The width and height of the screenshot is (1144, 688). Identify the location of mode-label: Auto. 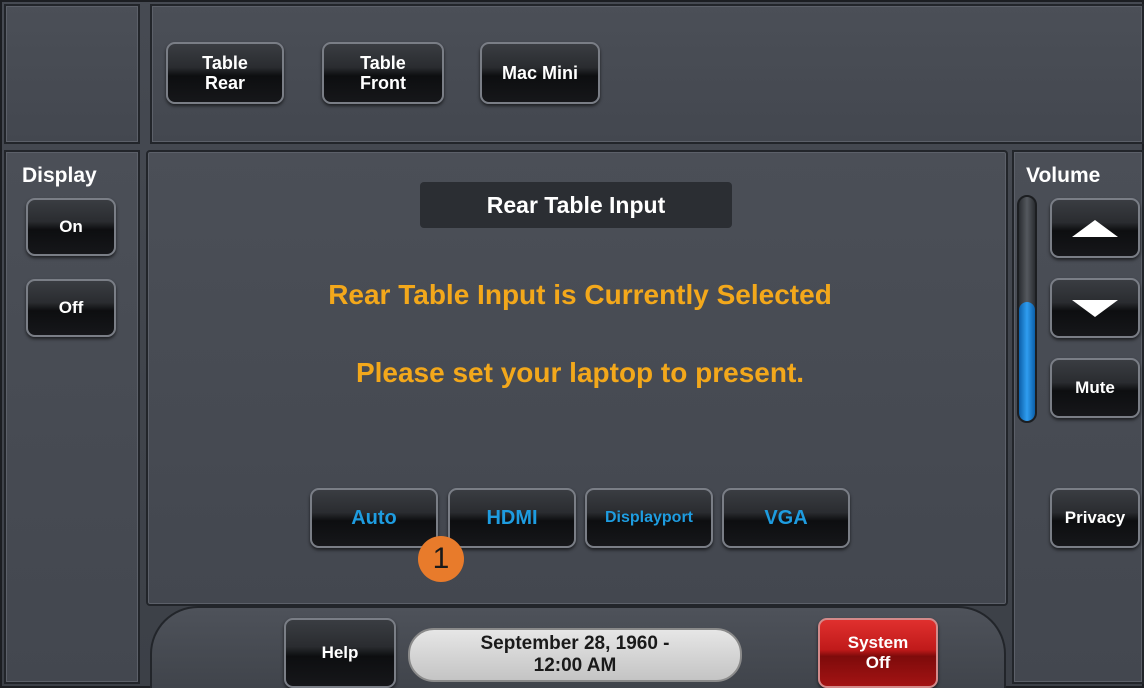
(374, 518).